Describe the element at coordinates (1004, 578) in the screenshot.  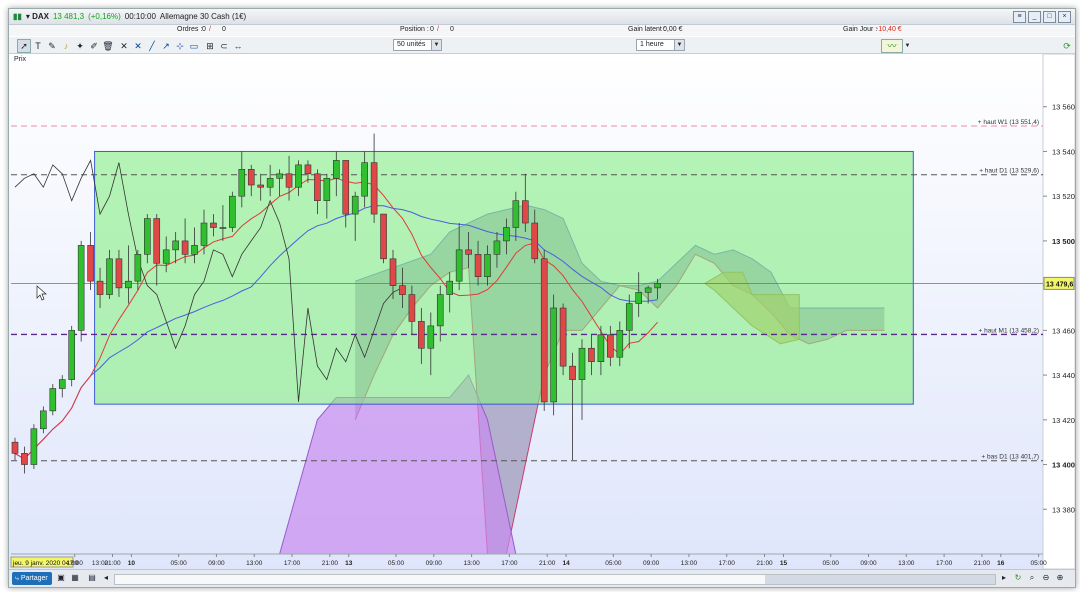
I see `scroll-right-icon: ▸` at that location.